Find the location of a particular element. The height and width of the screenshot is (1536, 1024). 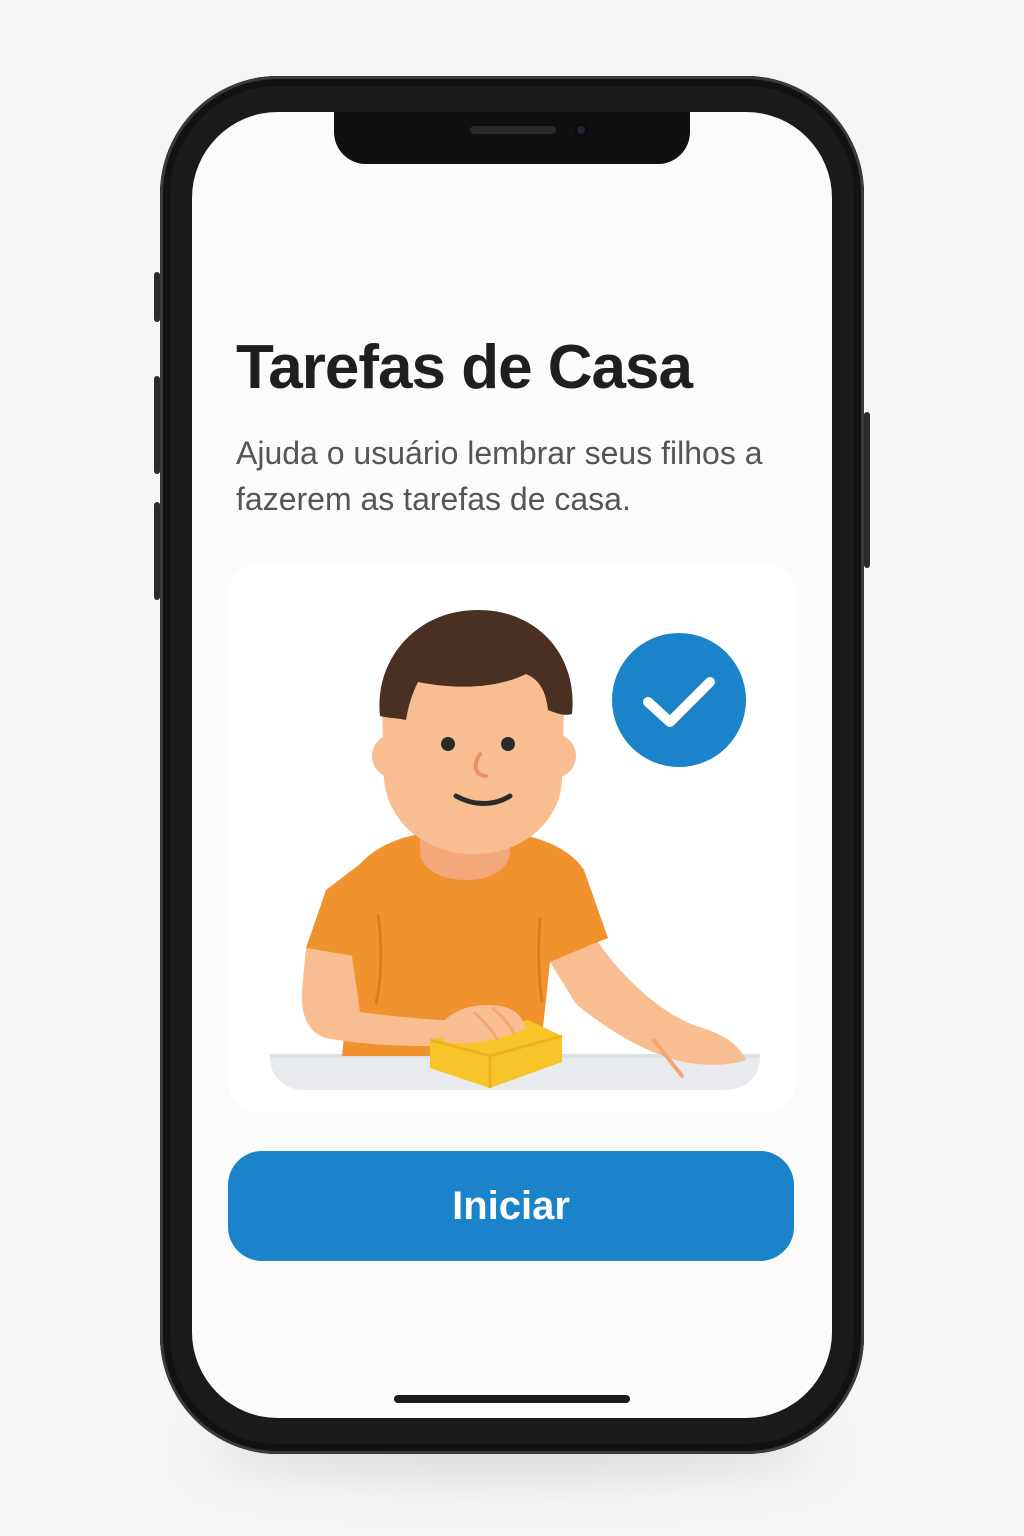

volume-up-button is located at coordinates (157, 425).